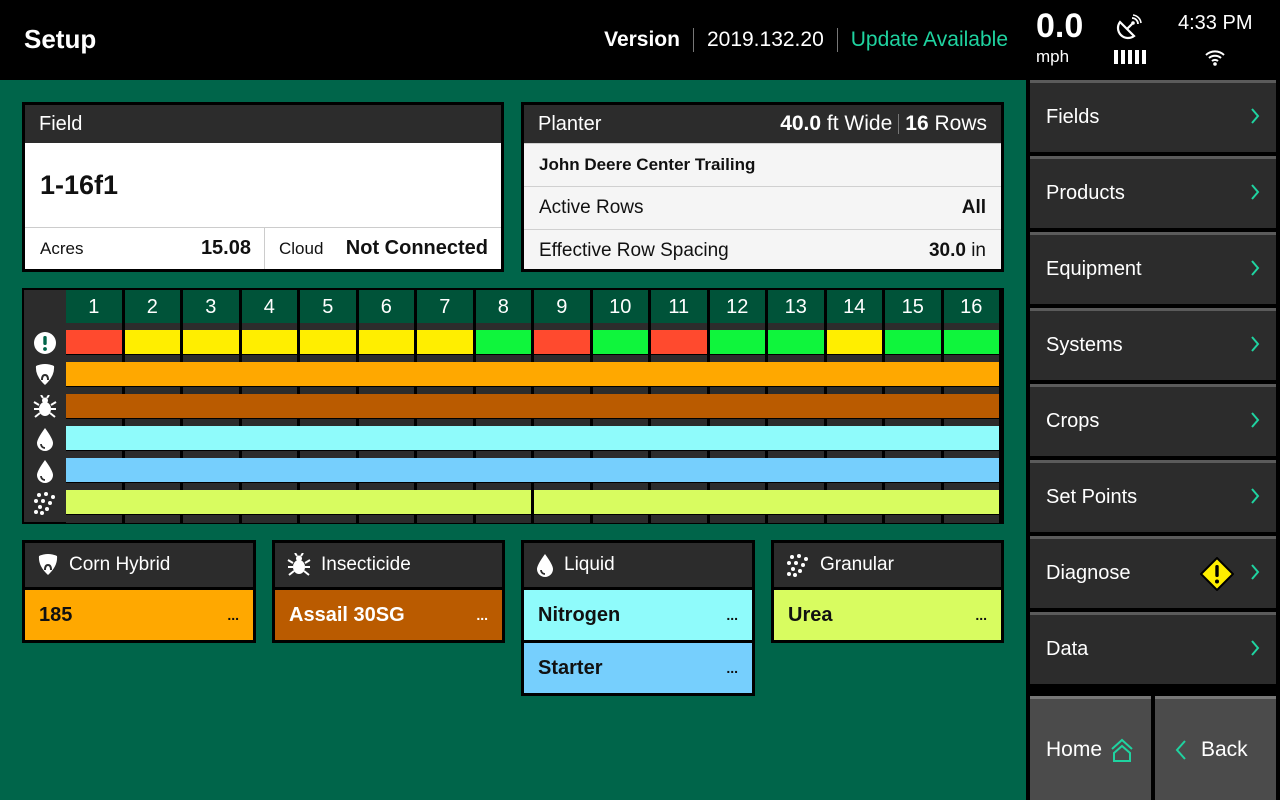 This screenshot has width=1280, height=800. Describe the element at coordinates (329, 307) in the screenshot. I see `row-number-5: 5` at that location.